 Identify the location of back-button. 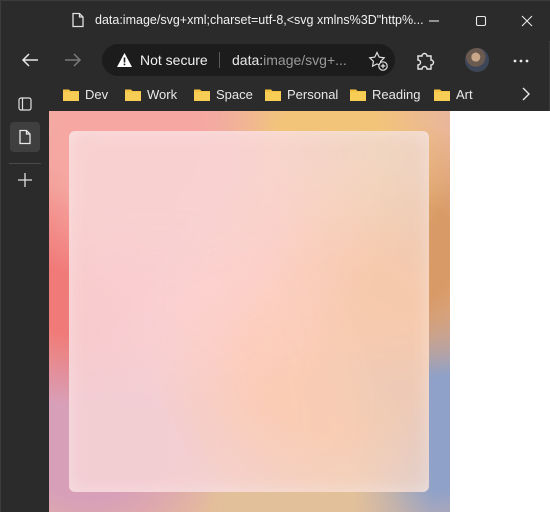
(30, 60).